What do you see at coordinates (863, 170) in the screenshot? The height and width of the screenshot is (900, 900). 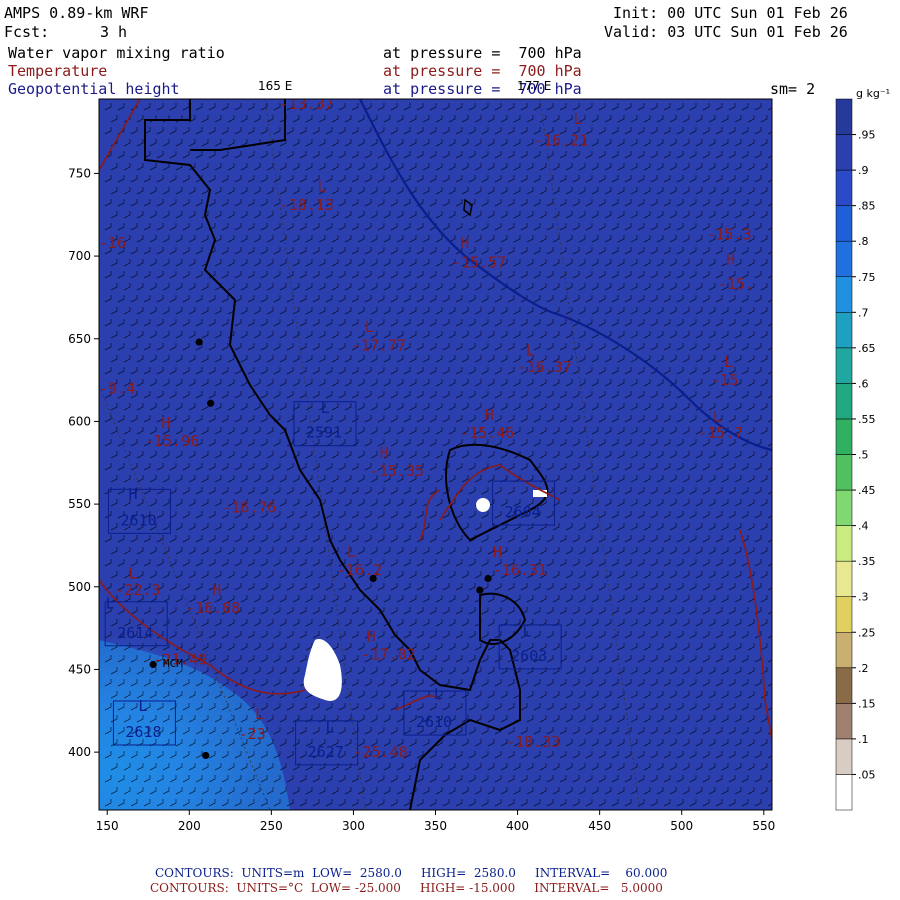 I see `colorbar-label: .9` at bounding box center [863, 170].